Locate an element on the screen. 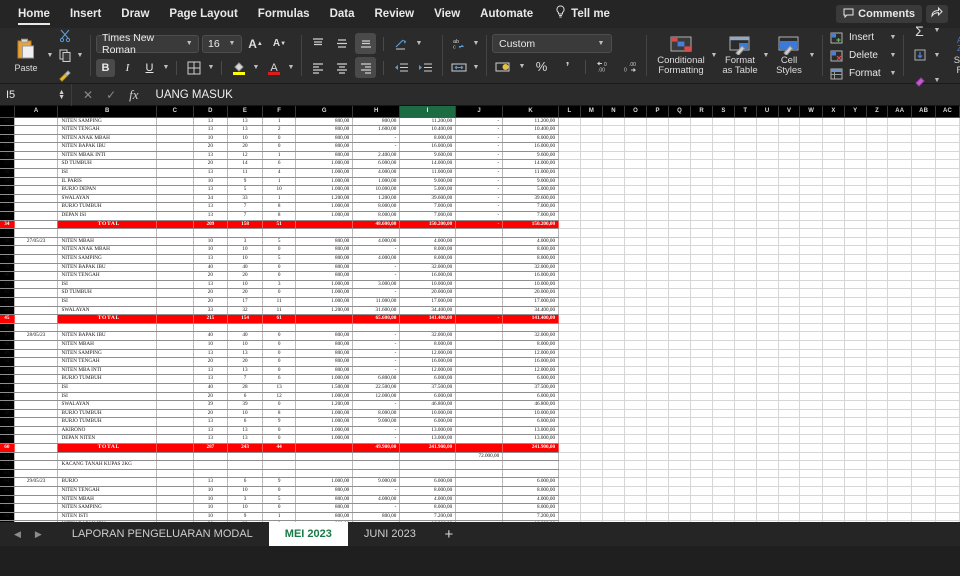 The width and height of the screenshot is (960, 576). cell-AB54 is located at coordinates (923, 397).